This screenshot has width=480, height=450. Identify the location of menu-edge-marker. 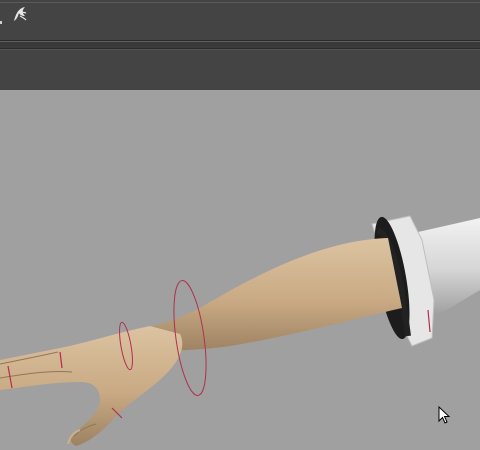
(1, 22).